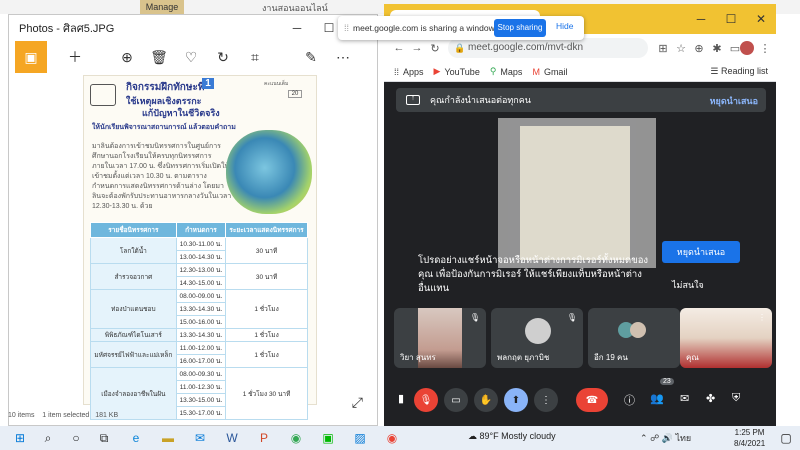 The height and width of the screenshot is (450, 800). What do you see at coordinates (295, 94) in the screenshot?
I see `score-value: 20` at bounding box center [295, 94].